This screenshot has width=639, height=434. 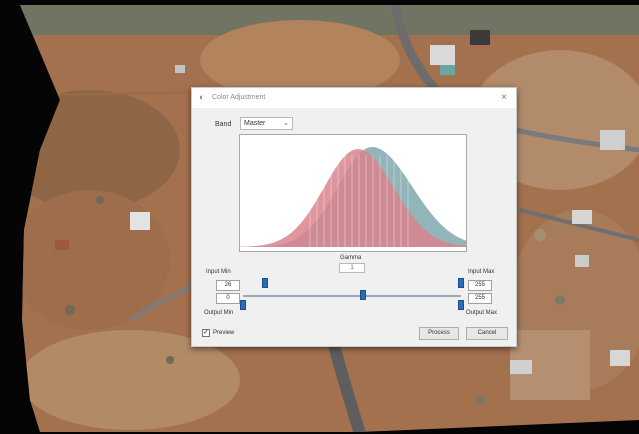 What do you see at coordinates (202, 97) in the screenshot?
I see `color-adjust-icon: ◐` at bounding box center [202, 97].